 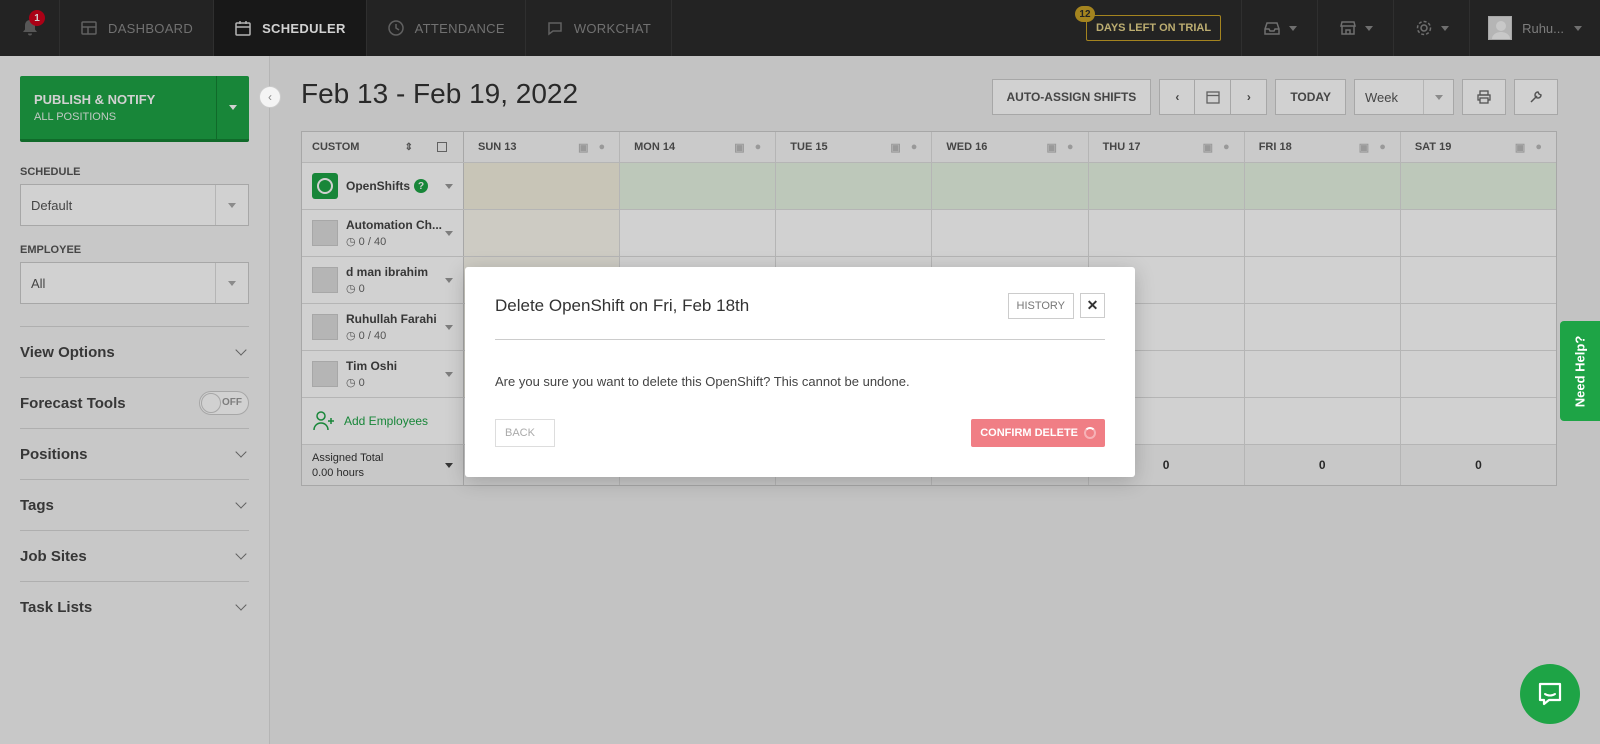 I want to click on close-icon: ✕, so click(x=1092, y=305).